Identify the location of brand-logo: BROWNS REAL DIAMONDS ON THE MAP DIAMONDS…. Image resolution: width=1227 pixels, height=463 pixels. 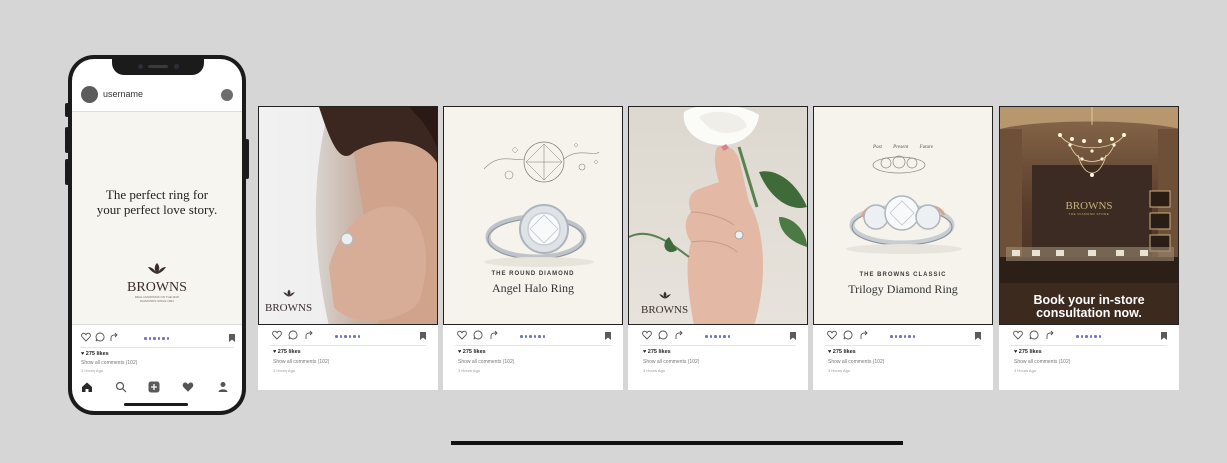
(157, 282).